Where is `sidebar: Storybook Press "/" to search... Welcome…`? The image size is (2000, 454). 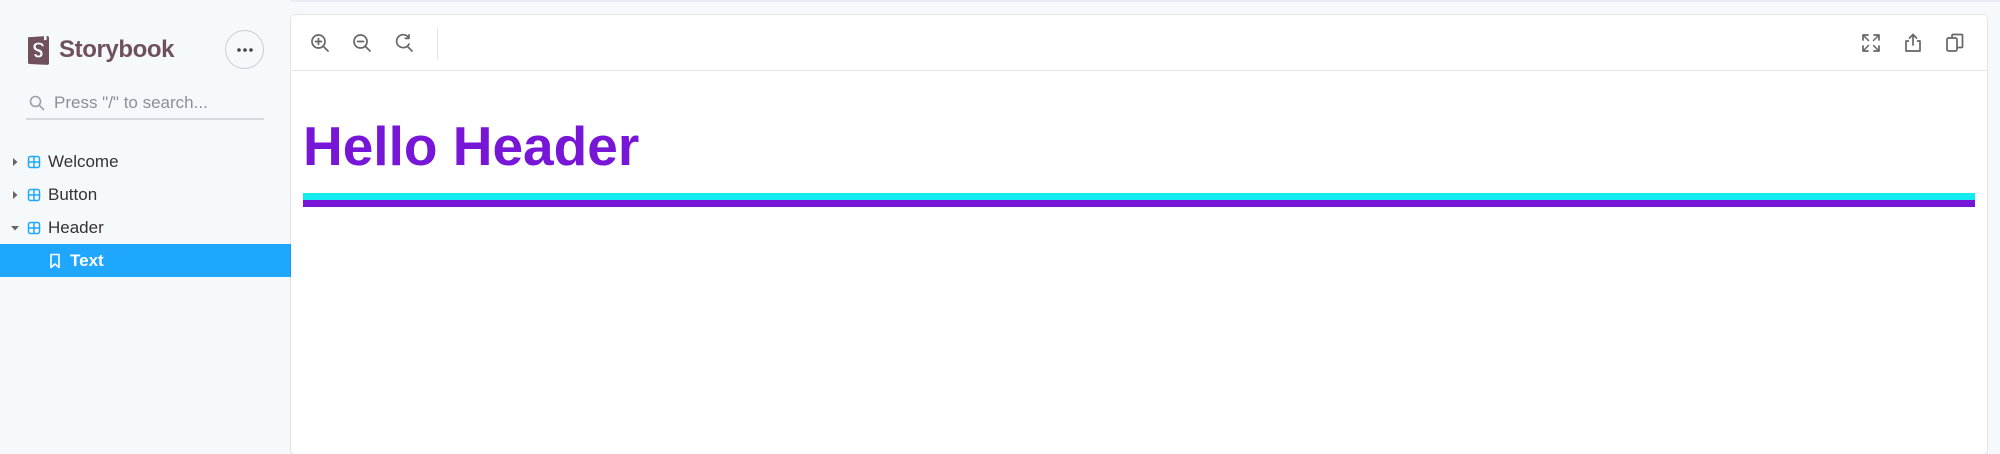 sidebar: Storybook Press "/" to search... Welcome… is located at coordinates (145, 227).